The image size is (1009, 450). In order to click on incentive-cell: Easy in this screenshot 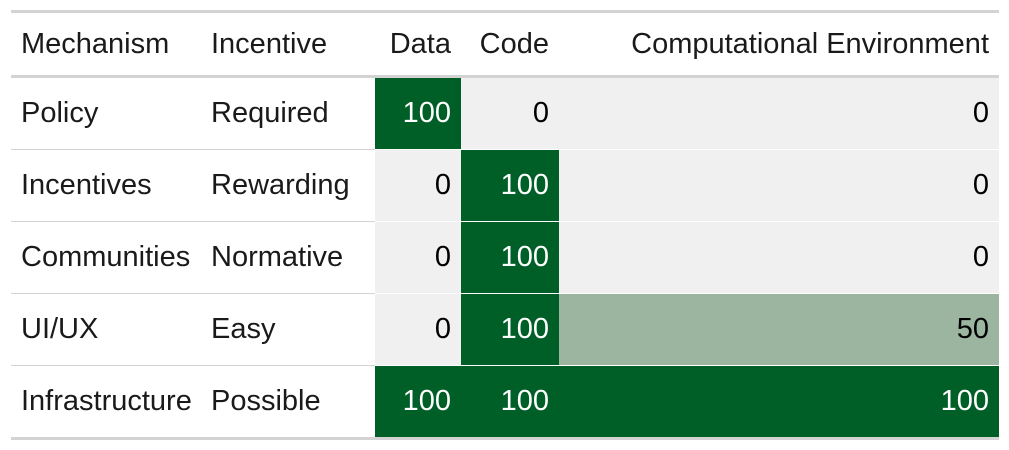, I will do `click(288, 329)`.